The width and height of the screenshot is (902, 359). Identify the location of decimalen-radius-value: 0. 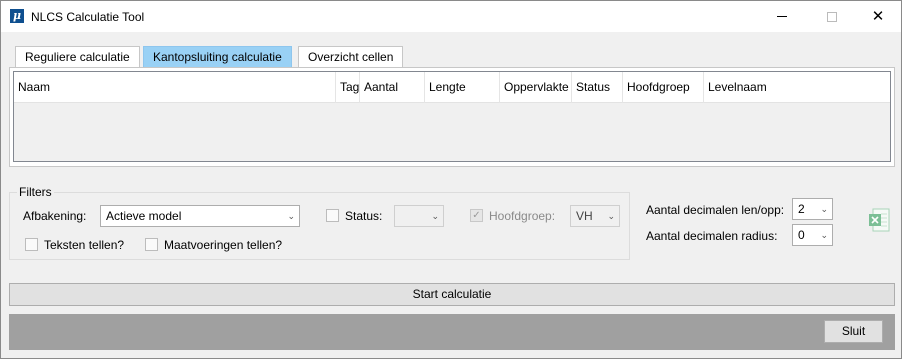
(801, 235).